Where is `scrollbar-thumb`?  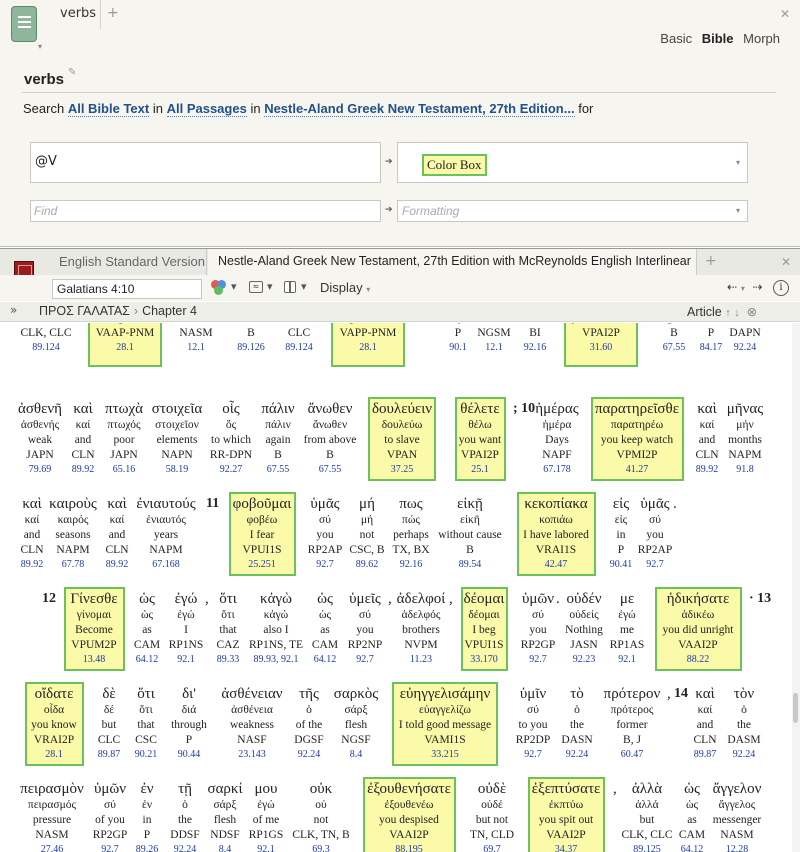
scrollbar-thumb is located at coordinates (795, 708).